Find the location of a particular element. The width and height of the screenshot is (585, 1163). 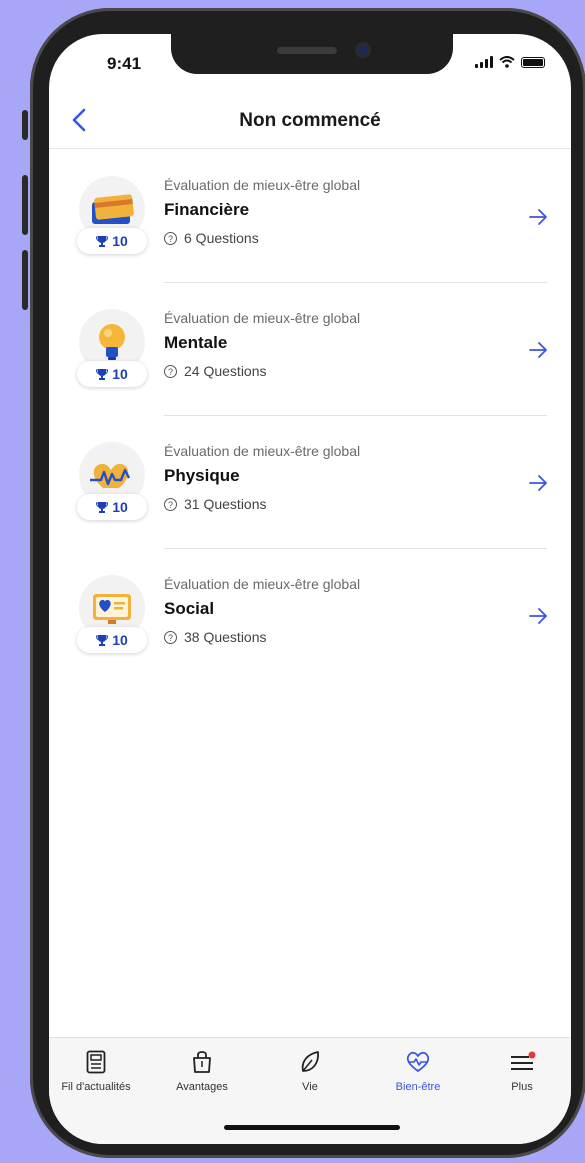

newsfeed-icon is located at coordinates (96, 1062).